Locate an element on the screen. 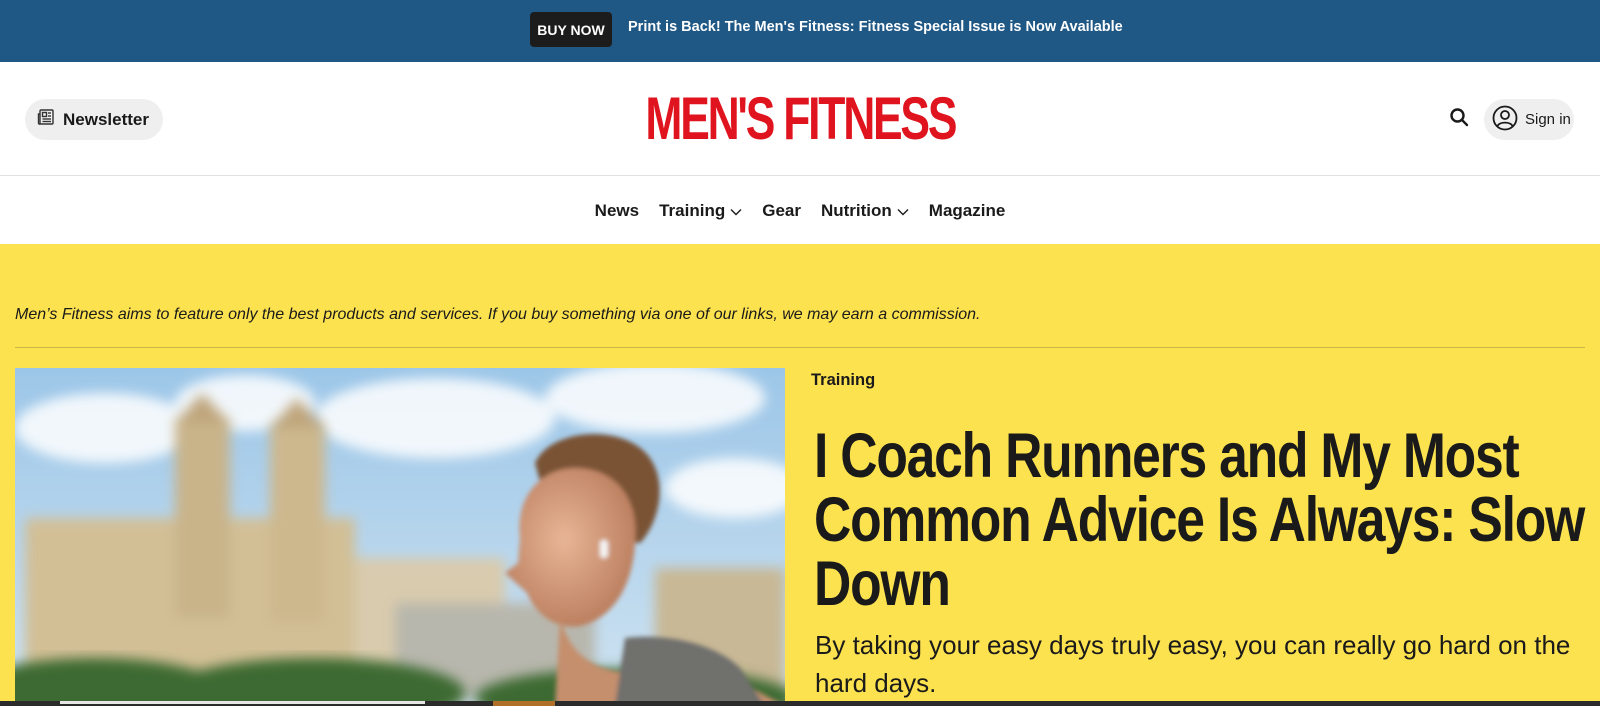 This screenshot has height=706, width=1600. sign-in-button: Sign in is located at coordinates (1529, 119).